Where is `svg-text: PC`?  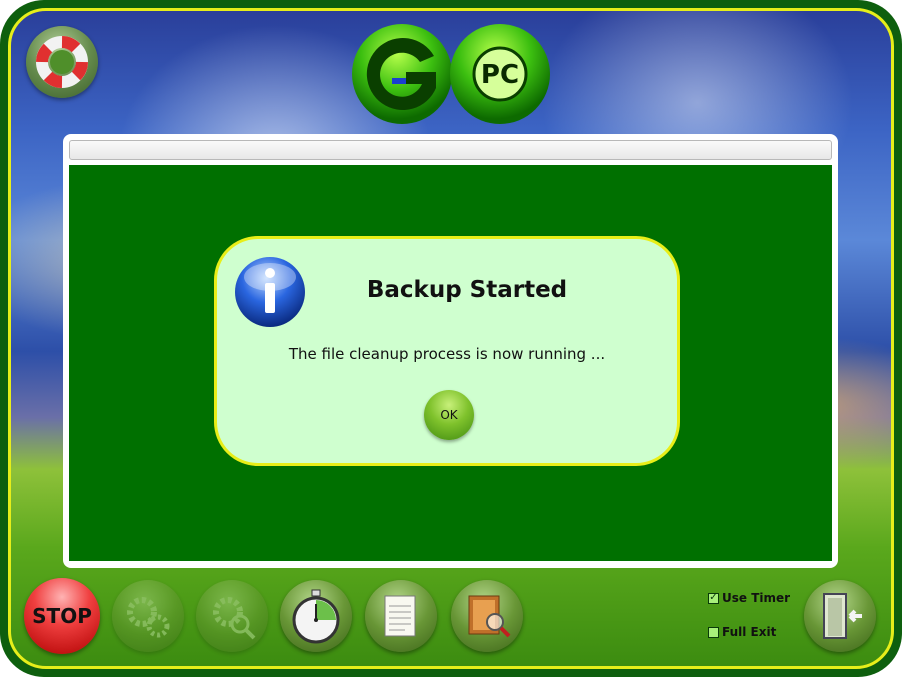 svg-text: PC is located at coordinates (500, 75).